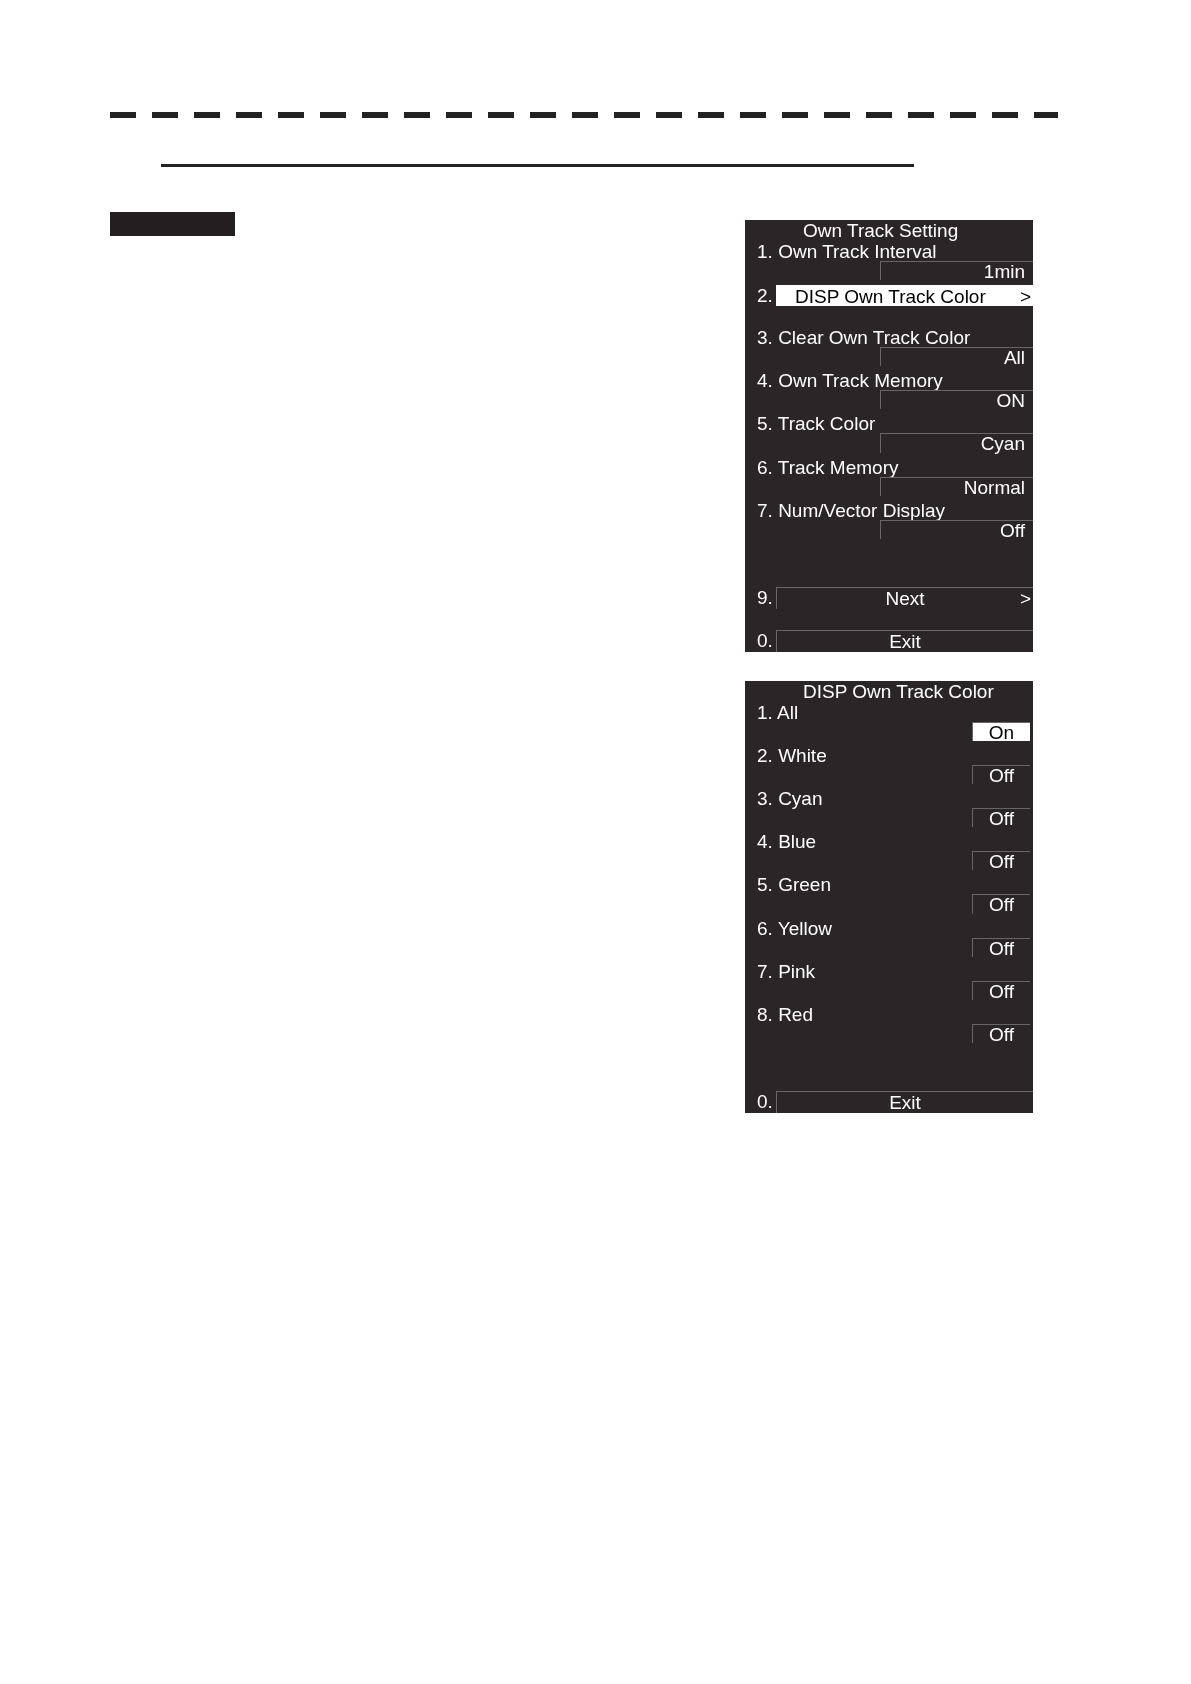 This screenshot has height=1684, width=1191. Describe the element at coordinates (800, 798) in the screenshot. I see `menu-item-label: Cyan` at that location.